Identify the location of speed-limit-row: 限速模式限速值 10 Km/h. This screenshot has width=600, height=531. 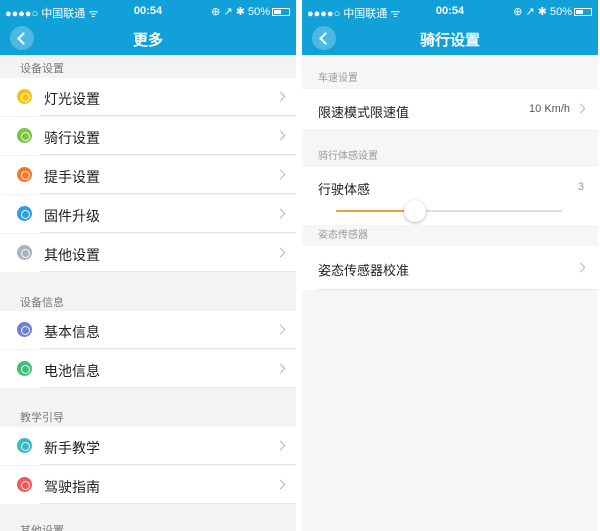
(450, 109).